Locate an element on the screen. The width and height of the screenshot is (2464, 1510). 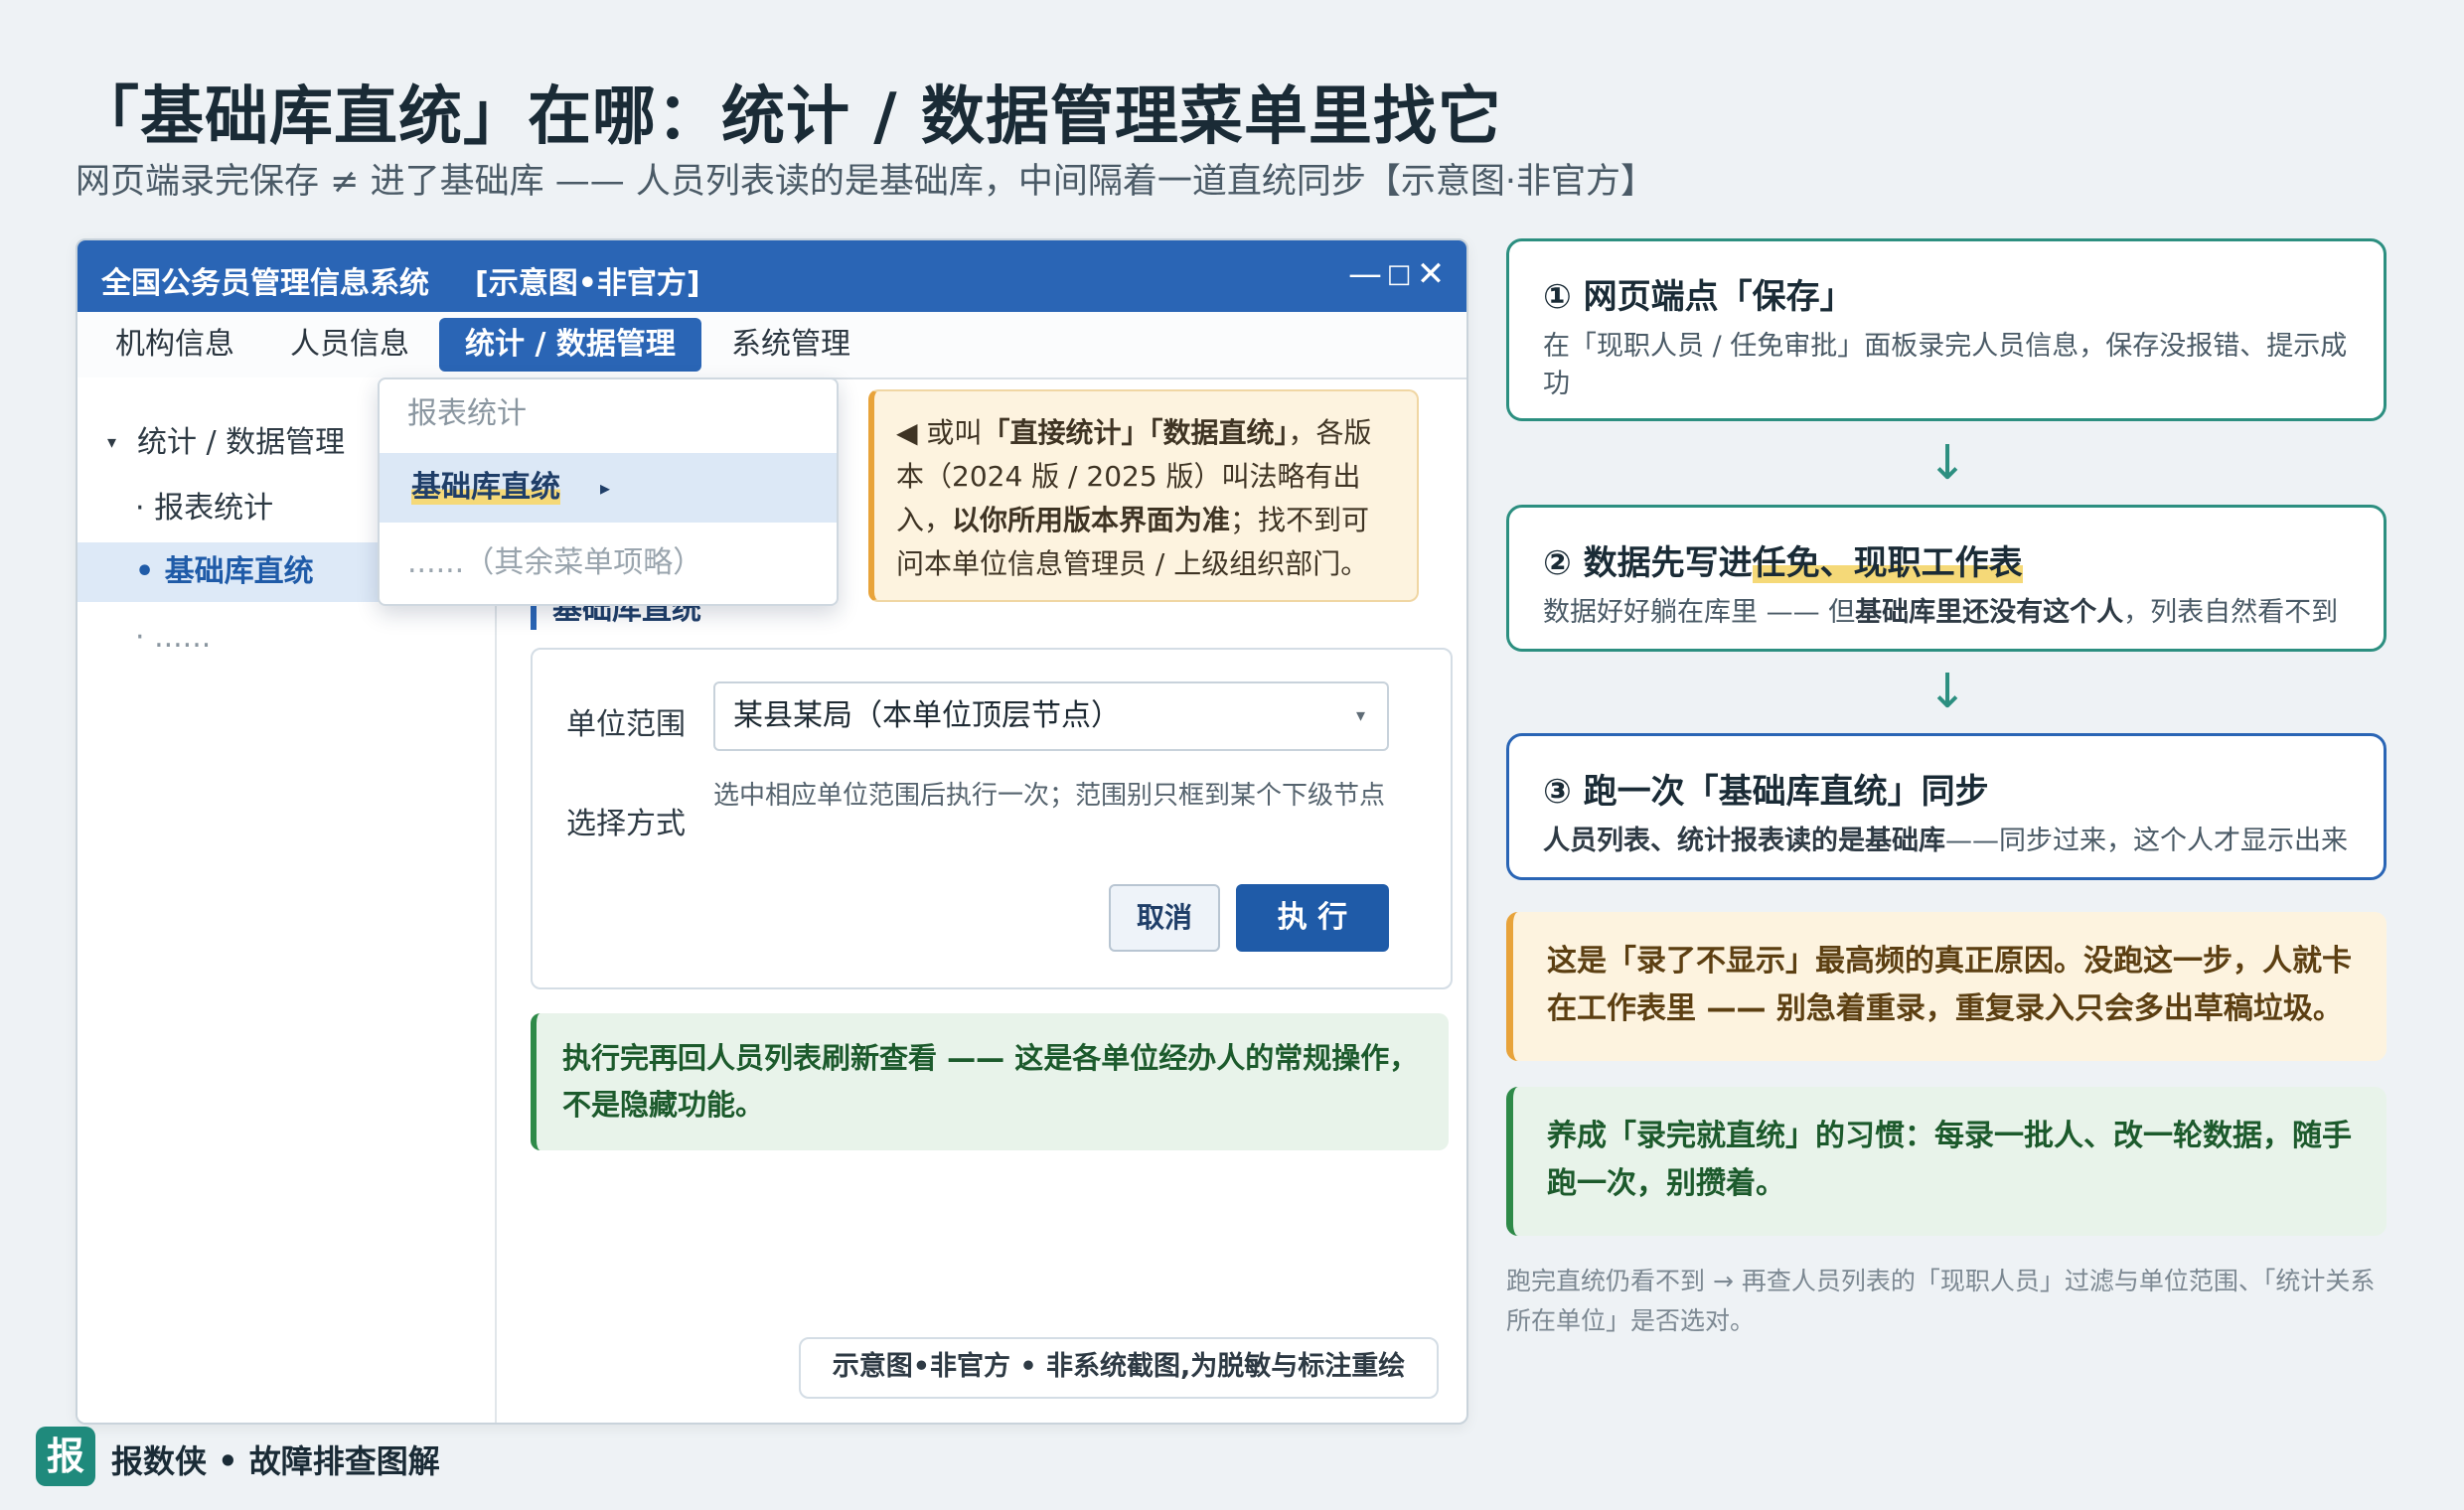
dropdown-item-base-sync: 基础库直统 ▸ is located at coordinates (608, 488).